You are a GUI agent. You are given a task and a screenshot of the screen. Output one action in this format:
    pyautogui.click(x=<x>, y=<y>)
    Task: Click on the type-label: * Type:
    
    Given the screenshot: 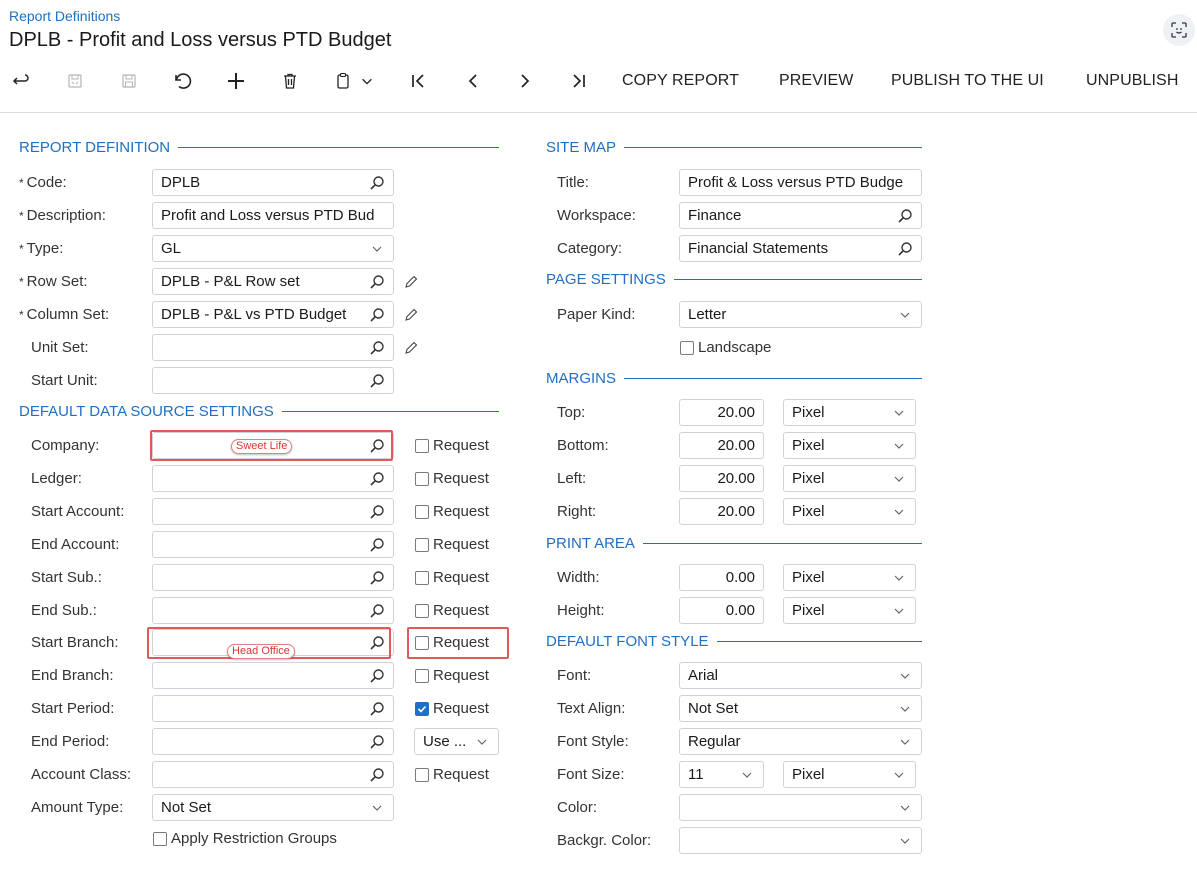 What is the action you would take?
    pyautogui.click(x=41, y=248)
    